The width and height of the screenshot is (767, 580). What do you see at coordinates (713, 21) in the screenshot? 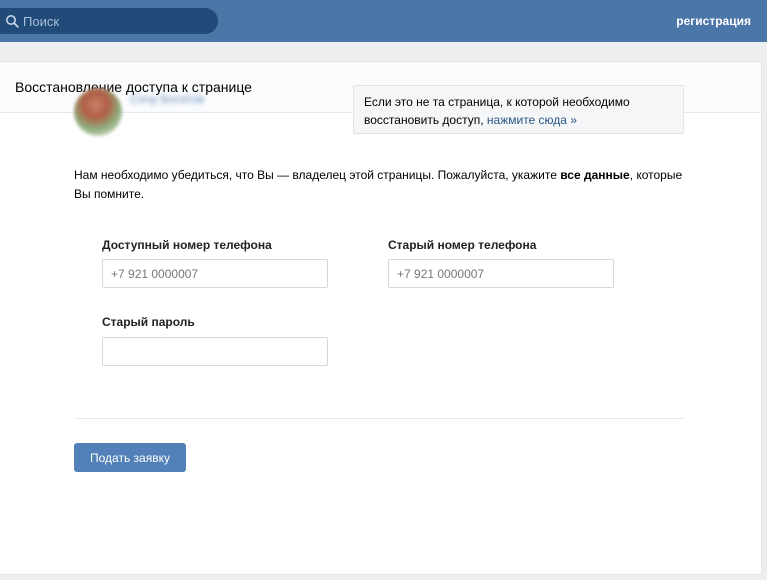
I see `register-link: регистрация` at bounding box center [713, 21].